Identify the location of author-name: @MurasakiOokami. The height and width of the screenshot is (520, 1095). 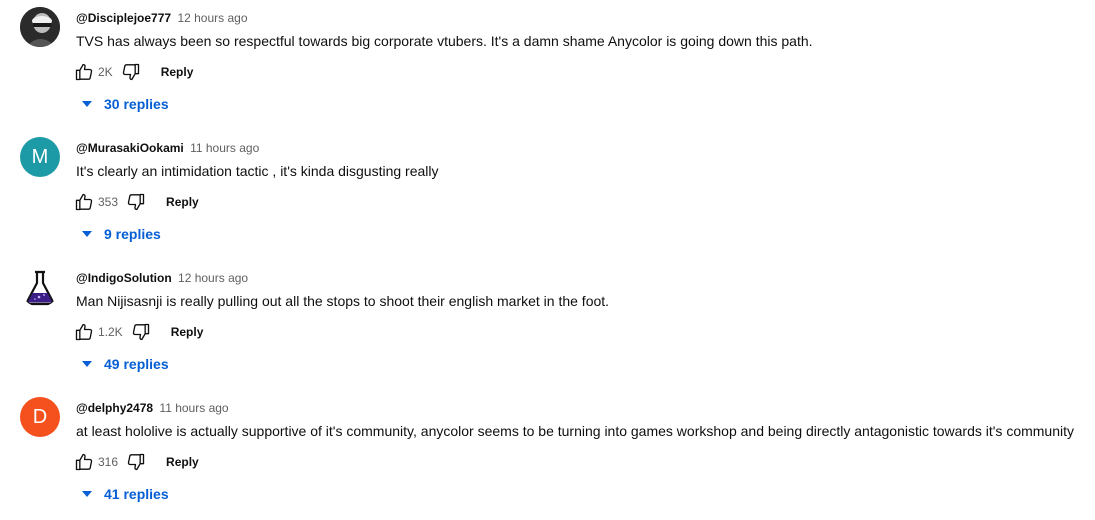
(130, 148).